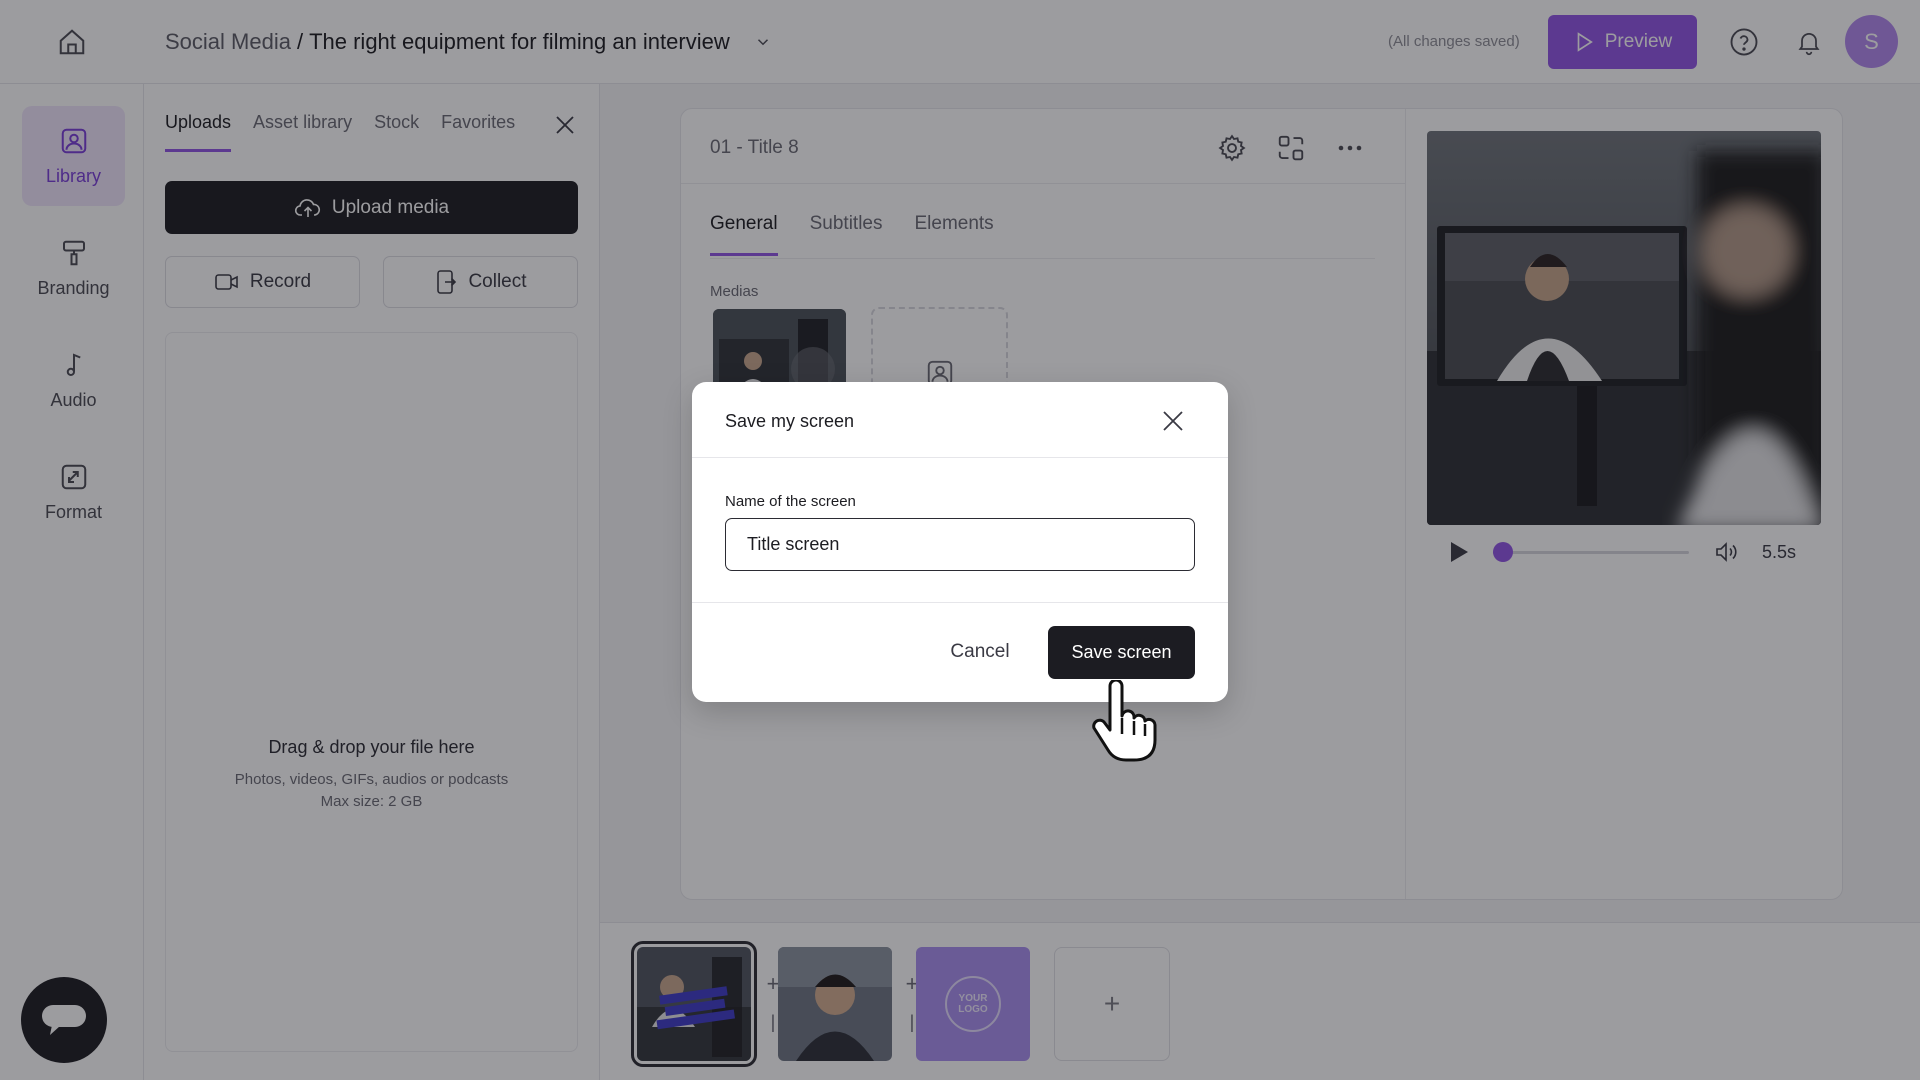  Describe the element at coordinates (960, 602) in the screenshot. I see `dialog-divider` at that location.